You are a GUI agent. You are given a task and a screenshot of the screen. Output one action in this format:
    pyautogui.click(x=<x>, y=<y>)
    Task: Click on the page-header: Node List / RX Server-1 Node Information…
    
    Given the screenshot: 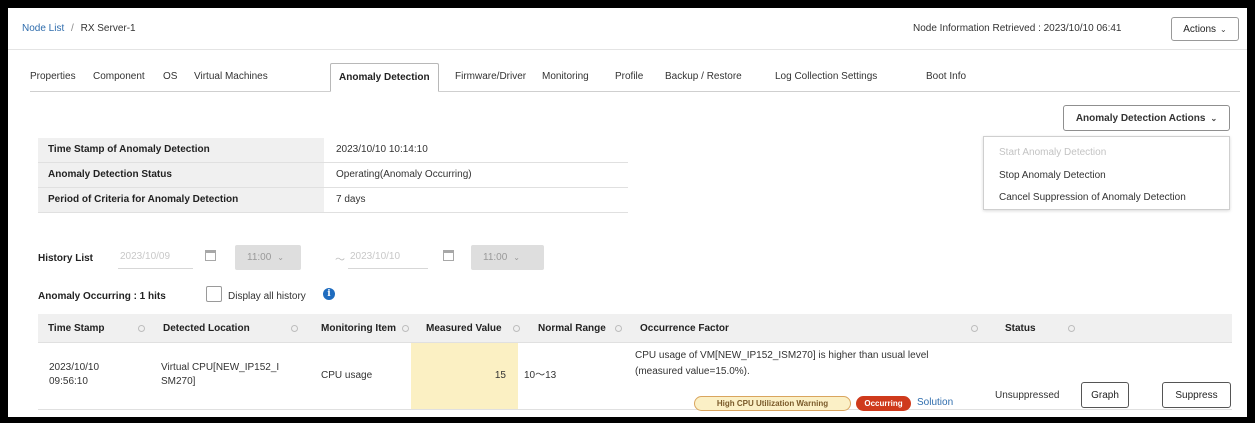 What is the action you would take?
    pyautogui.click(x=627, y=29)
    